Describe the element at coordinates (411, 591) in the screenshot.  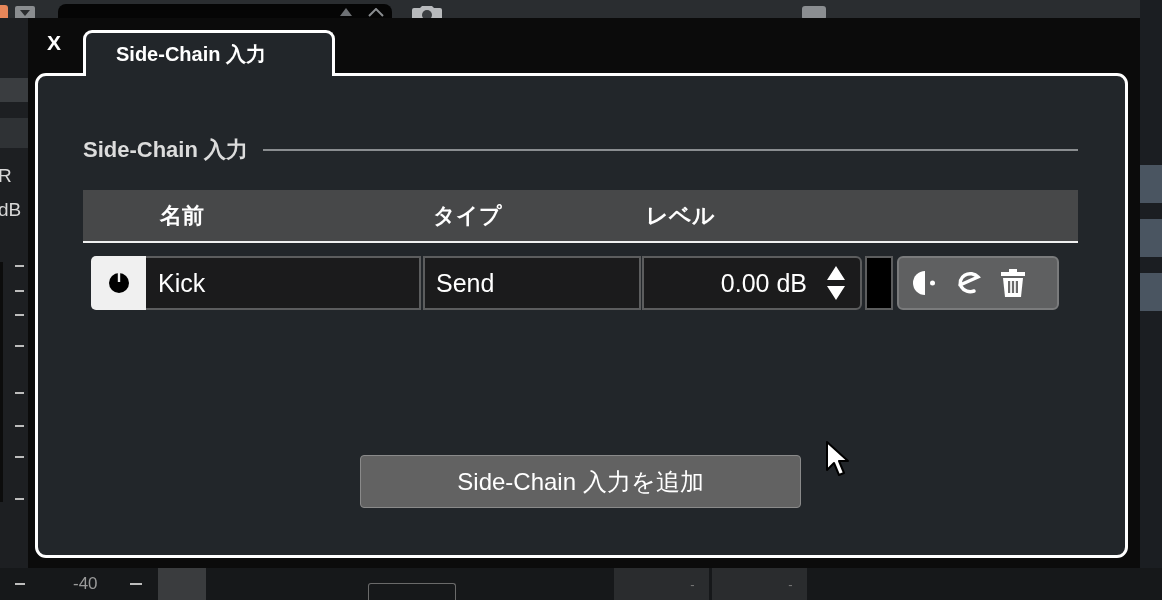
I see `small-button` at that location.